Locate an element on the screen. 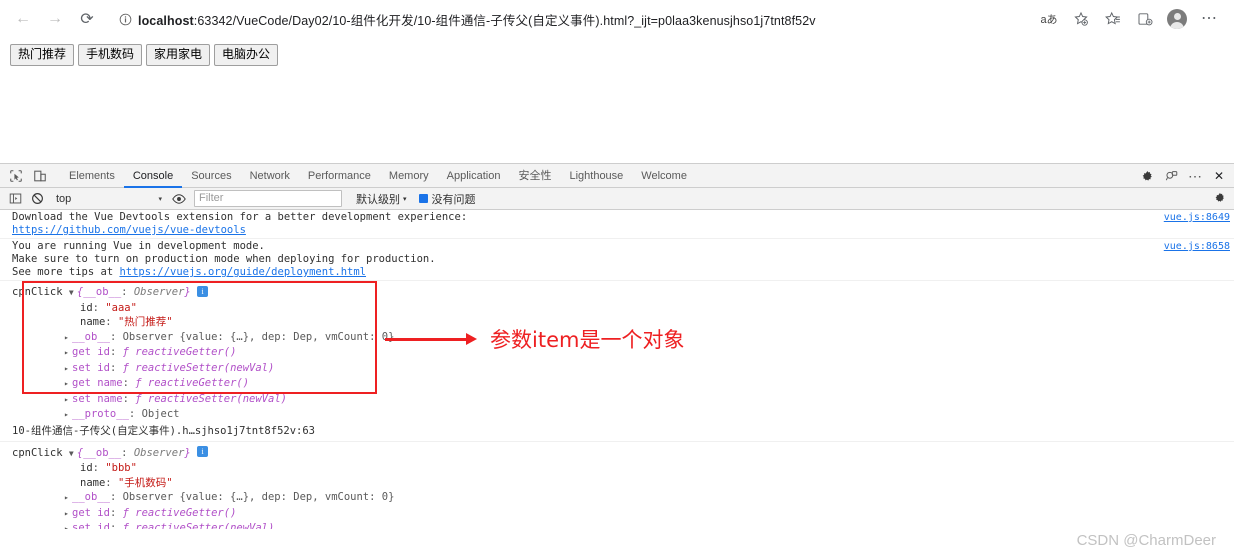 The width and height of the screenshot is (1234, 553). chevron-down-icon: ▾ is located at coordinates (160, 199).